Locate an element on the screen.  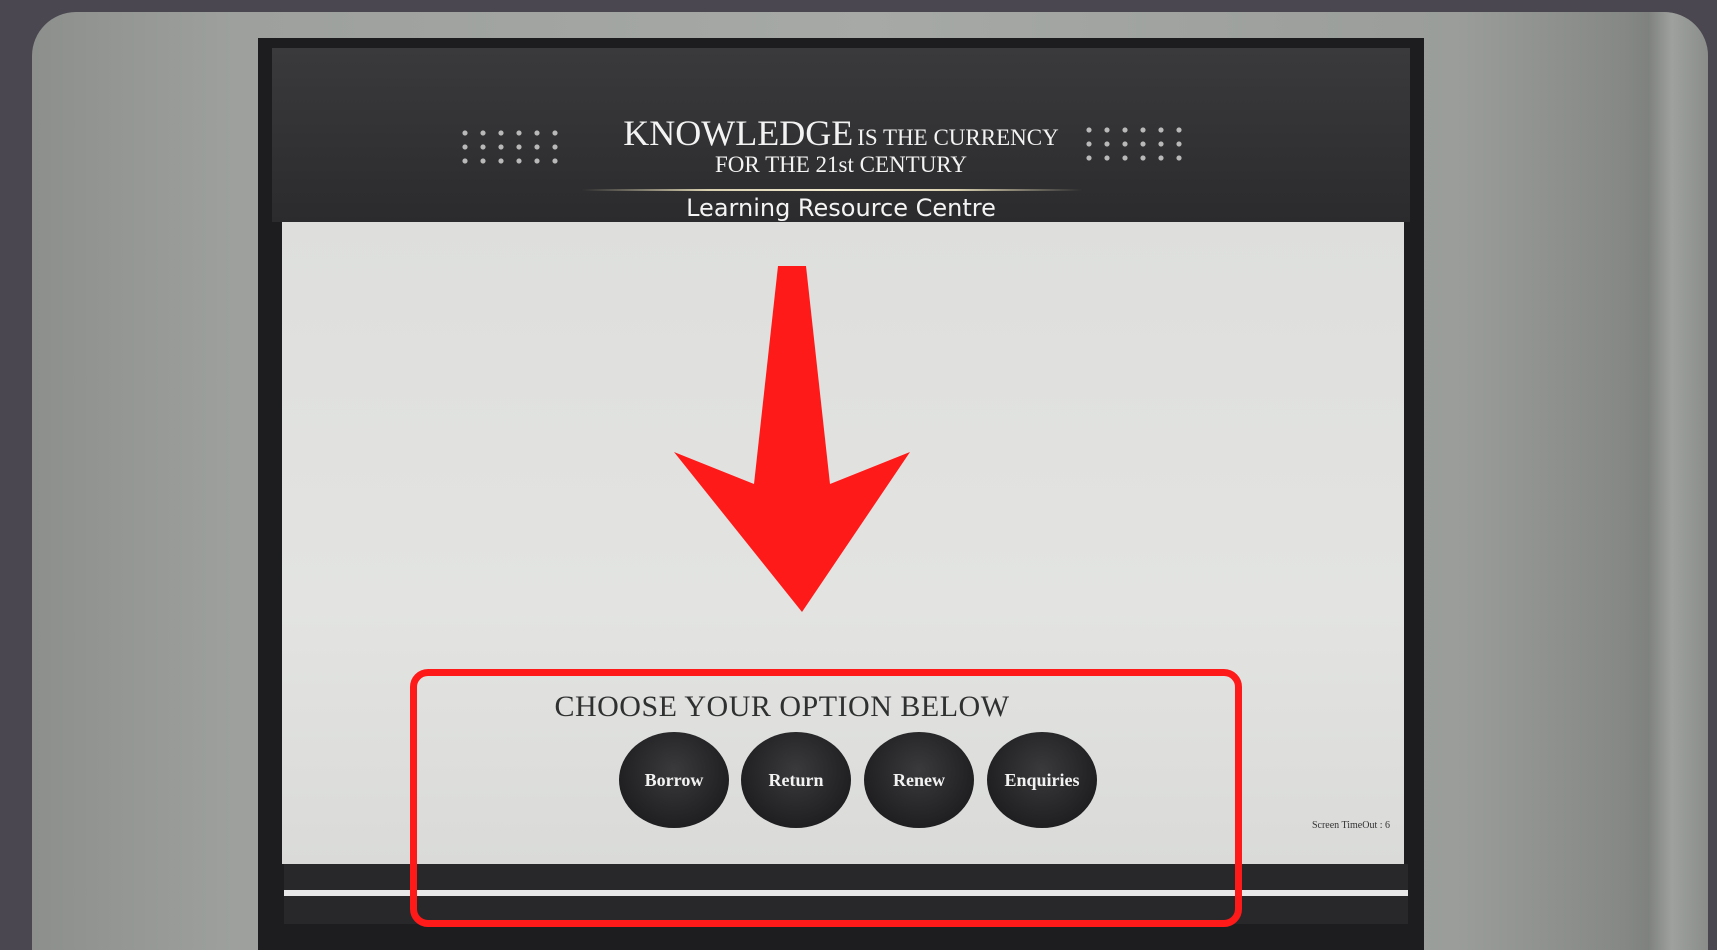
tagline-rest: IS THE CURRENCY is located at coordinates (958, 137).